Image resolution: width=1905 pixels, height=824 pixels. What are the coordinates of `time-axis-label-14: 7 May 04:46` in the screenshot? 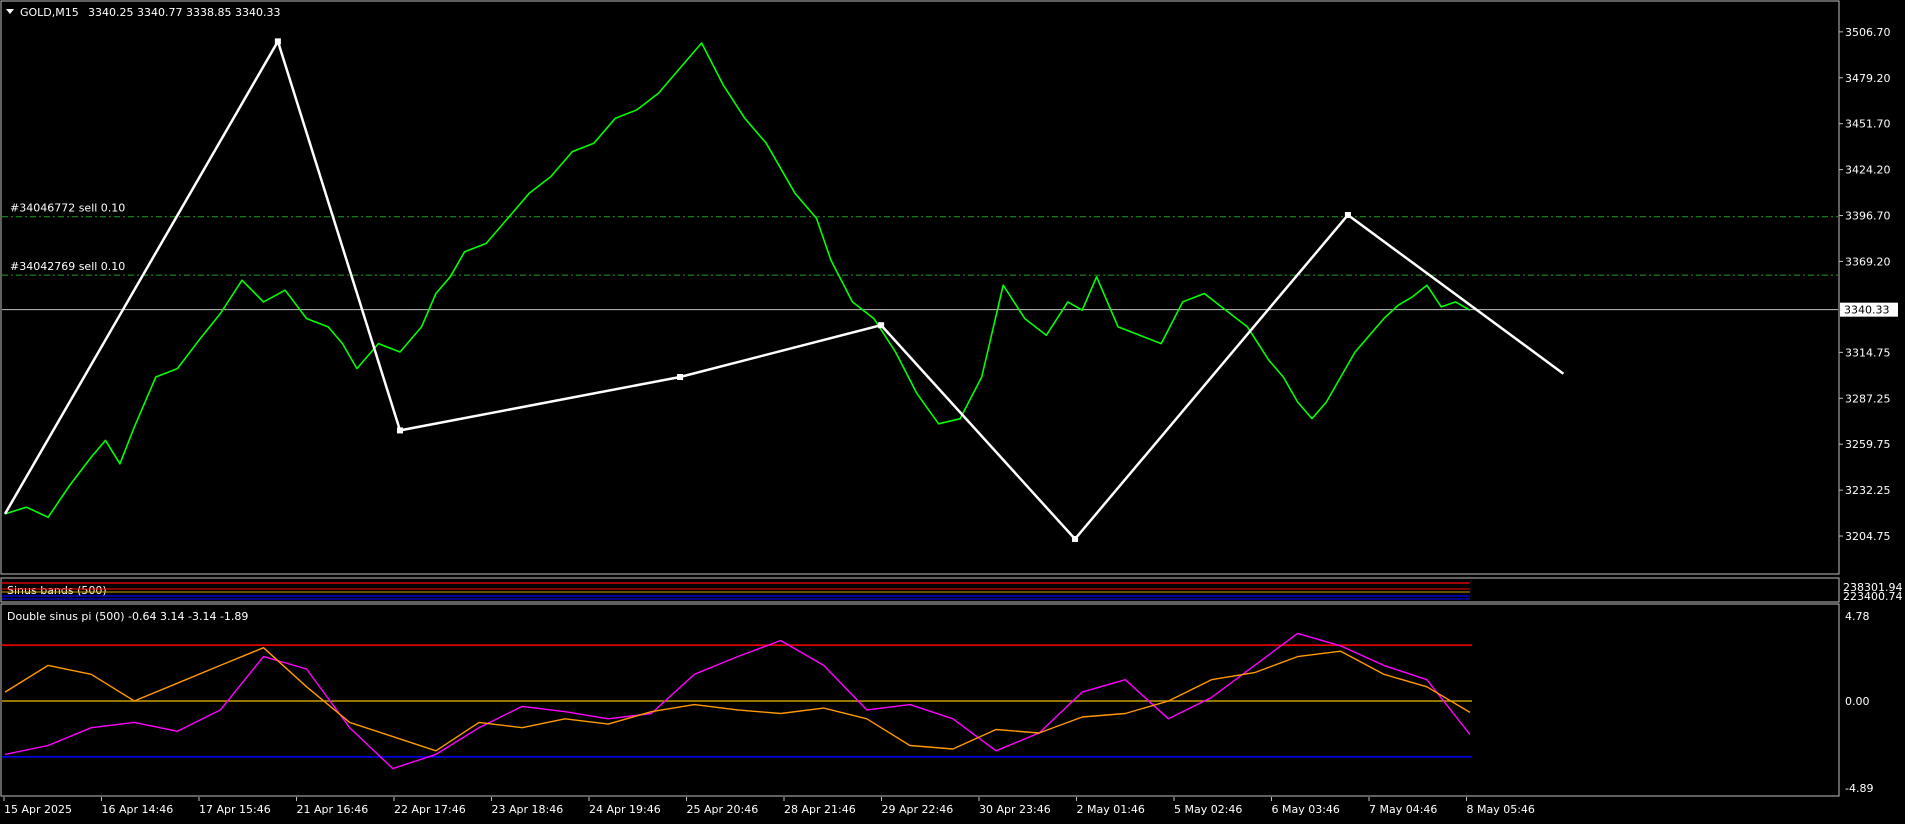 It's located at (1403, 809).